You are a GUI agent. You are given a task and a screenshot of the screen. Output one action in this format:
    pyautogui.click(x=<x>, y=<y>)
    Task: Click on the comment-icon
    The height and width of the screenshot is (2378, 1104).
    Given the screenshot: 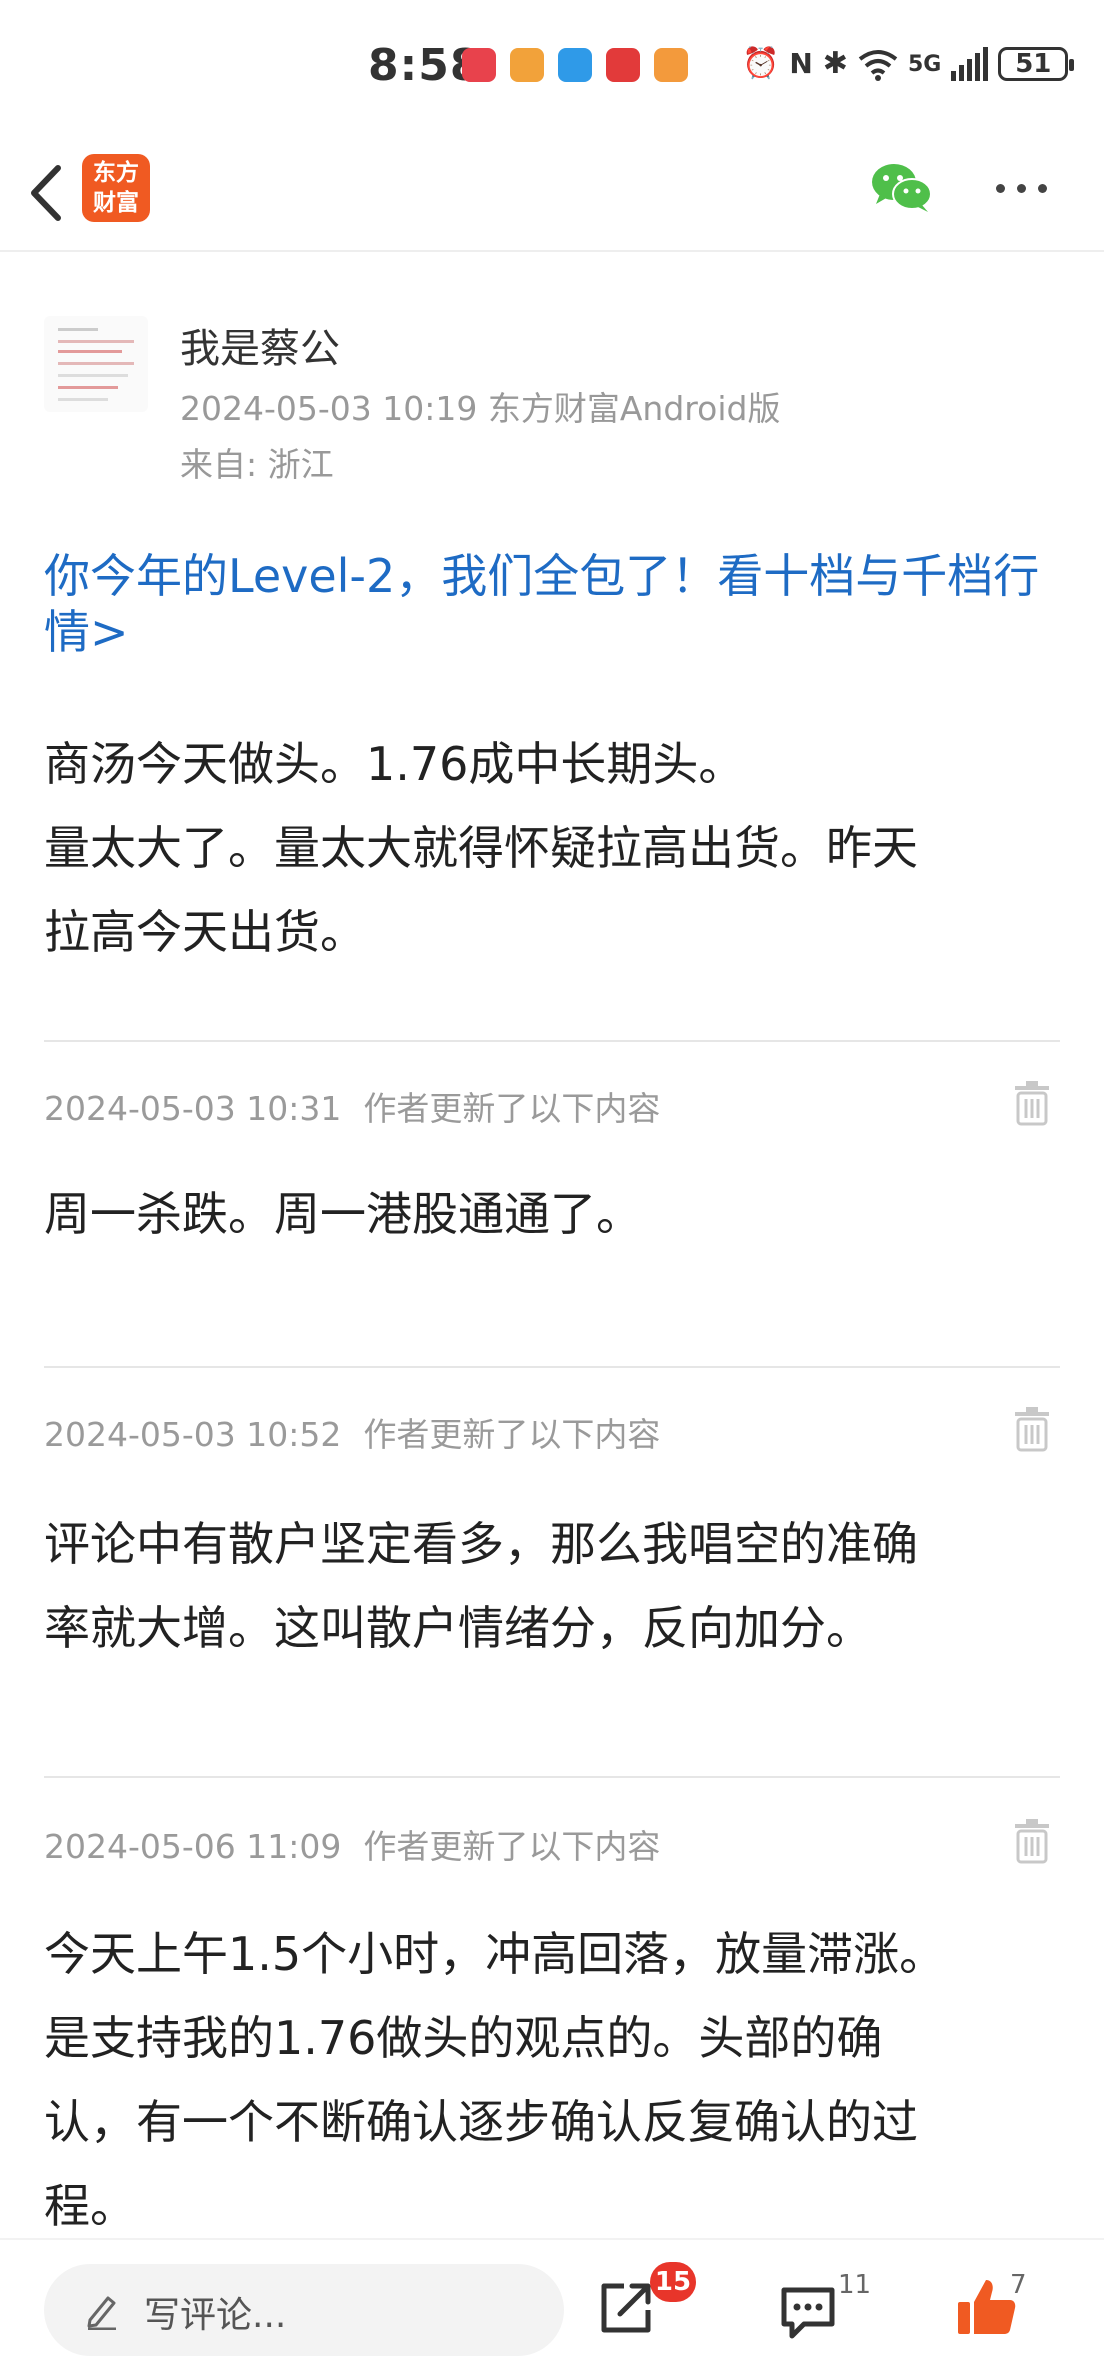 What is the action you would take?
    pyautogui.click(x=808, y=2312)
    